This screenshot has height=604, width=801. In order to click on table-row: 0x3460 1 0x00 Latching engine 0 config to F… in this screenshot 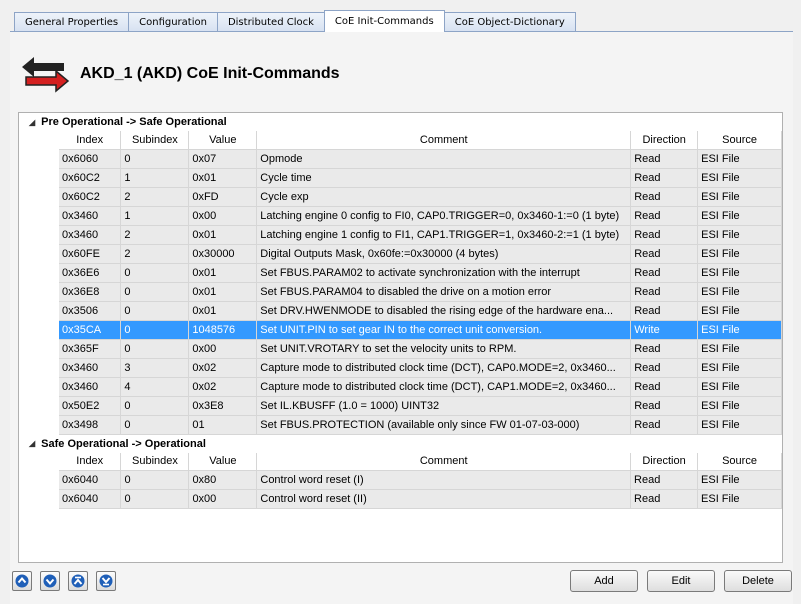, I will do `click(420, 216)`.